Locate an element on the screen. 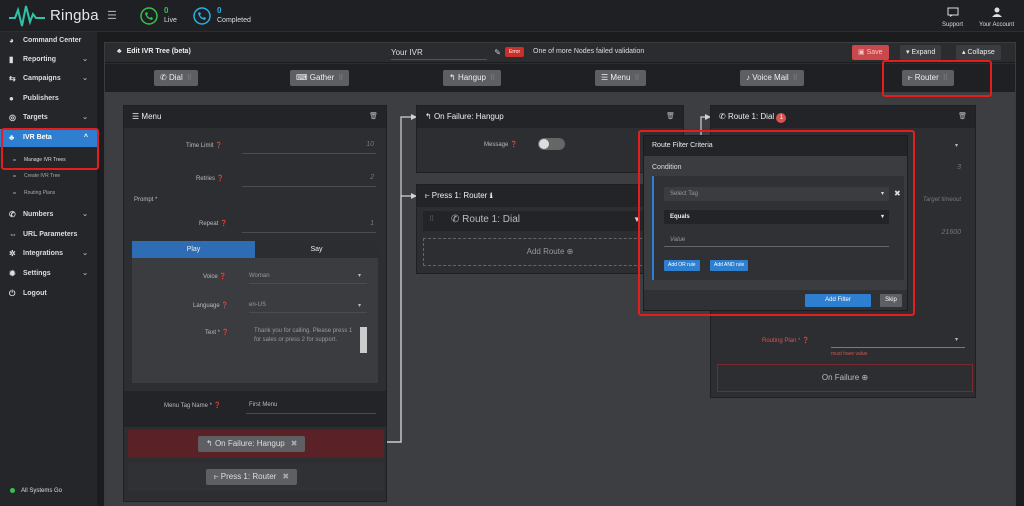  ringba-wave-icon is located at coordinates (27, 16).